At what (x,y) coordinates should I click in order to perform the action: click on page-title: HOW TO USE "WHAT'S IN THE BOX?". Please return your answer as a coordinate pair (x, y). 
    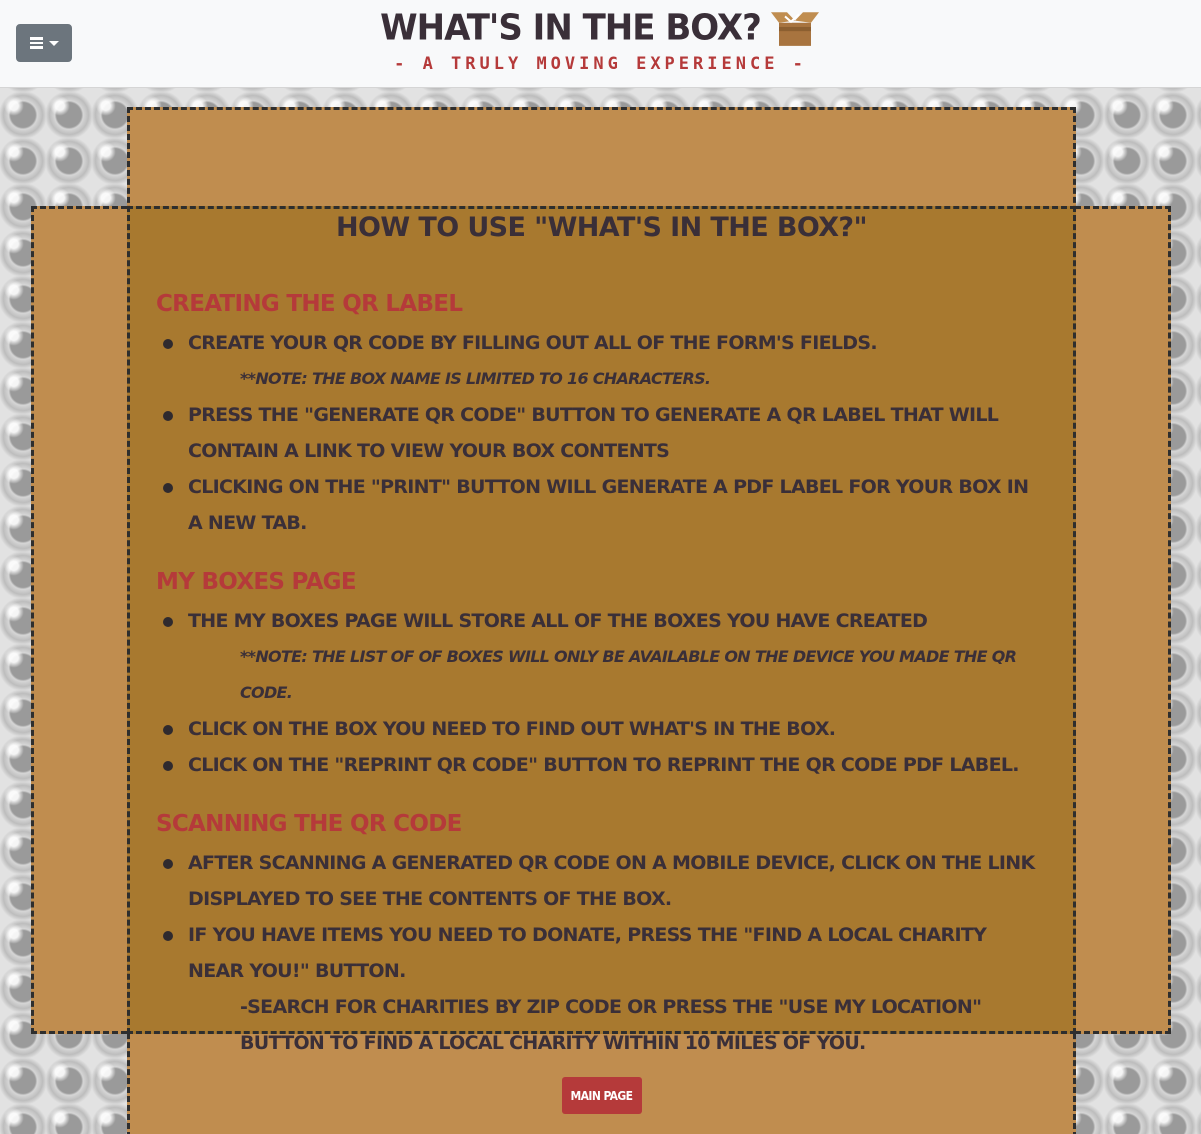
    Looking at the image, I should click on (602, 227).